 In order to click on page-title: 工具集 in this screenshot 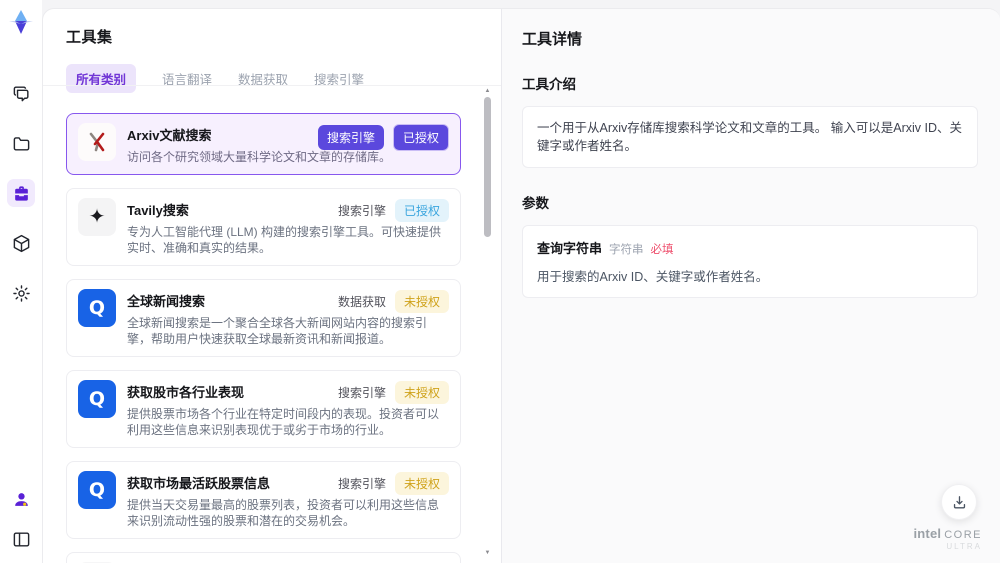, I will do `click(89, 37)`.